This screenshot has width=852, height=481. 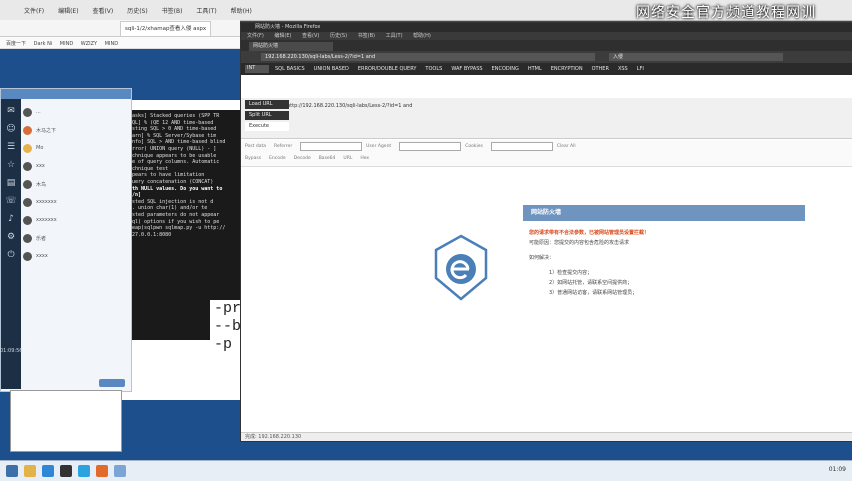 I want to click on group-icon: ☰, so click(x=11, y=147).